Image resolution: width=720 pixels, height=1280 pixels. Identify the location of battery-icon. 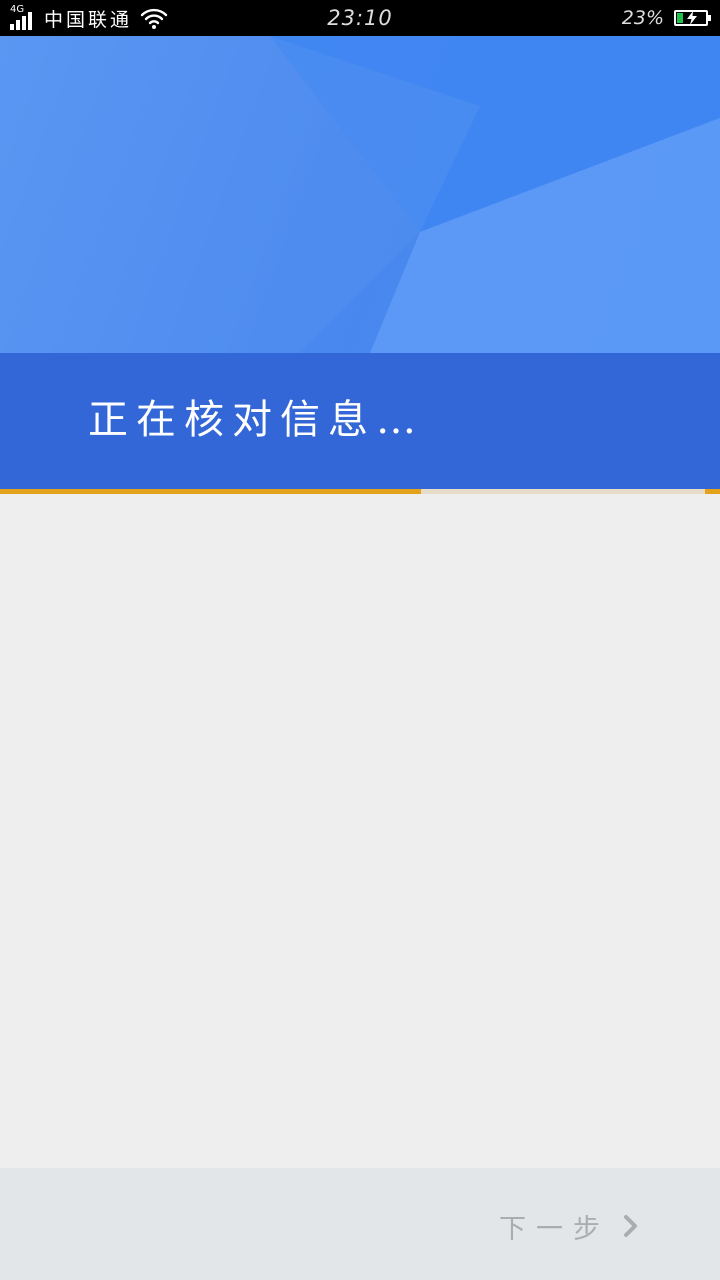
(692, 18).